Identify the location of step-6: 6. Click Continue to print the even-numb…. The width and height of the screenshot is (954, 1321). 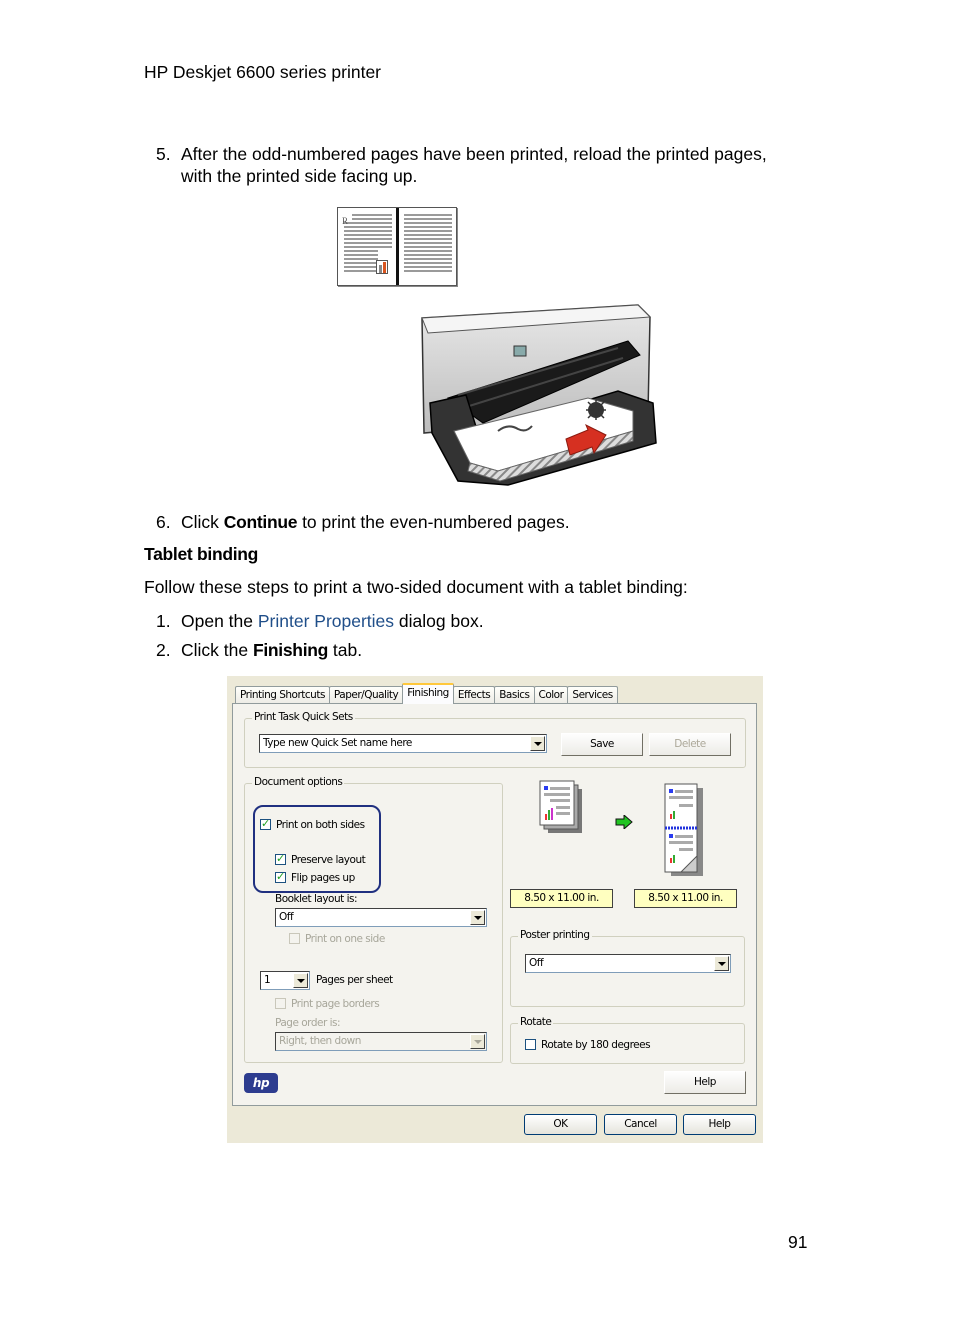
(496, 522).